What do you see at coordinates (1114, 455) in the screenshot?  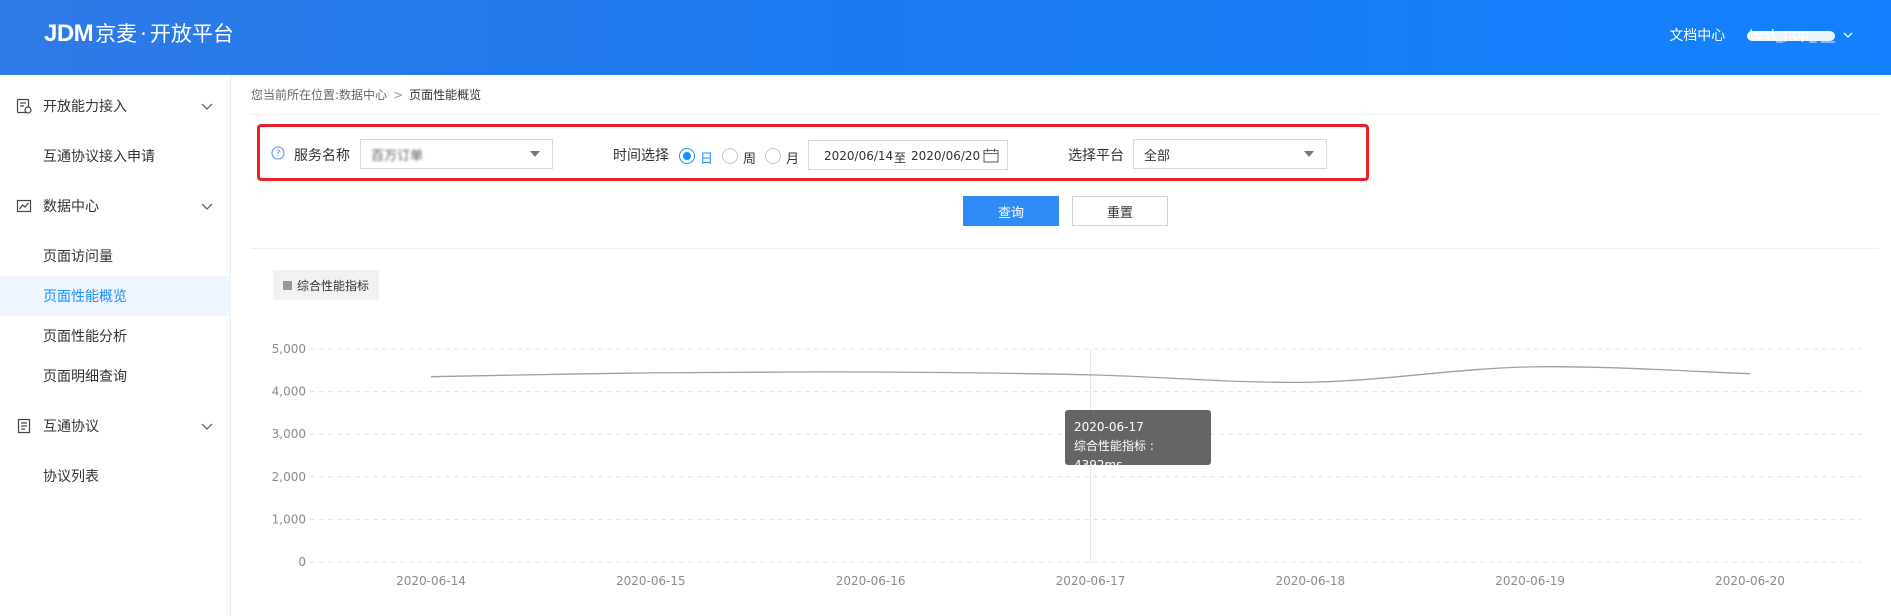 I see `tooltip-text: 综合性能指标 : 4392ms` at bounding box center [1114, 455].